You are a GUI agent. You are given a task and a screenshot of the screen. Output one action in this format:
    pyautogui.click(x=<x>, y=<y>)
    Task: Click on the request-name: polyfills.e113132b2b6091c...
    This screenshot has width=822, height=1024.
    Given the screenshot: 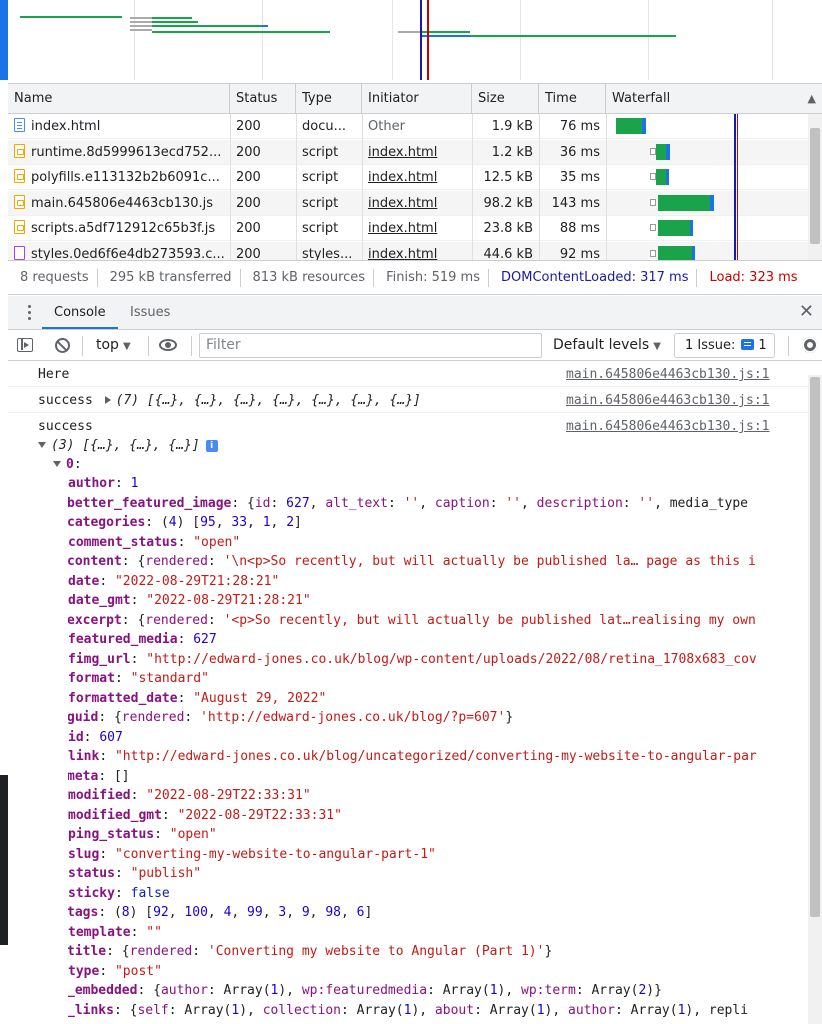 What is the action you would take?
    pyautogui.click(x=119, y=177)
    